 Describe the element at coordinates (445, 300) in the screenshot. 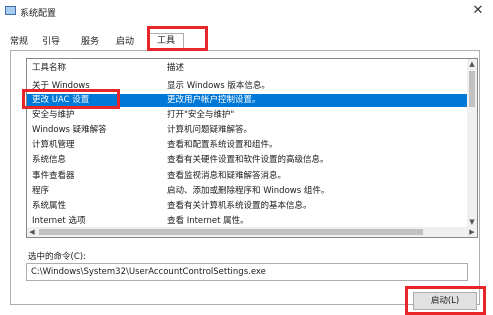

I see `highlight-box-launch-button` at that location.